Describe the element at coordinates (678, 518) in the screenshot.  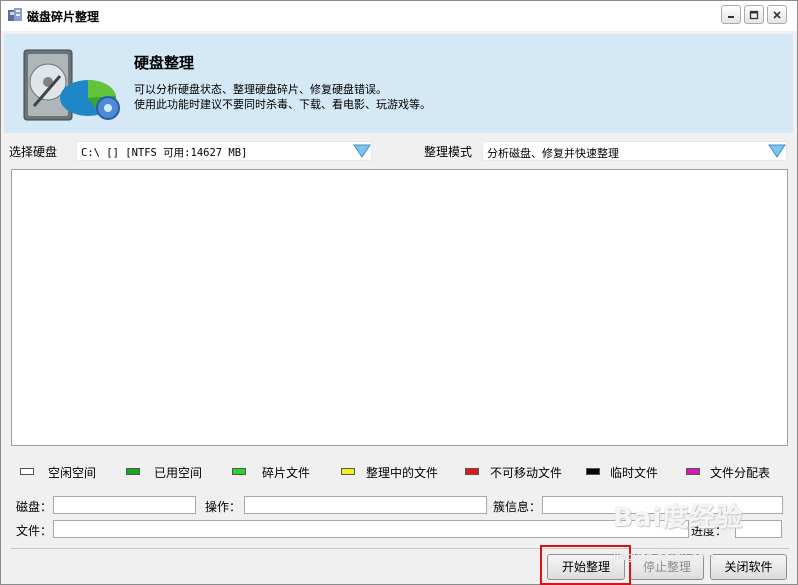
I see `baidu-watermark: Bai度经验` at that location.